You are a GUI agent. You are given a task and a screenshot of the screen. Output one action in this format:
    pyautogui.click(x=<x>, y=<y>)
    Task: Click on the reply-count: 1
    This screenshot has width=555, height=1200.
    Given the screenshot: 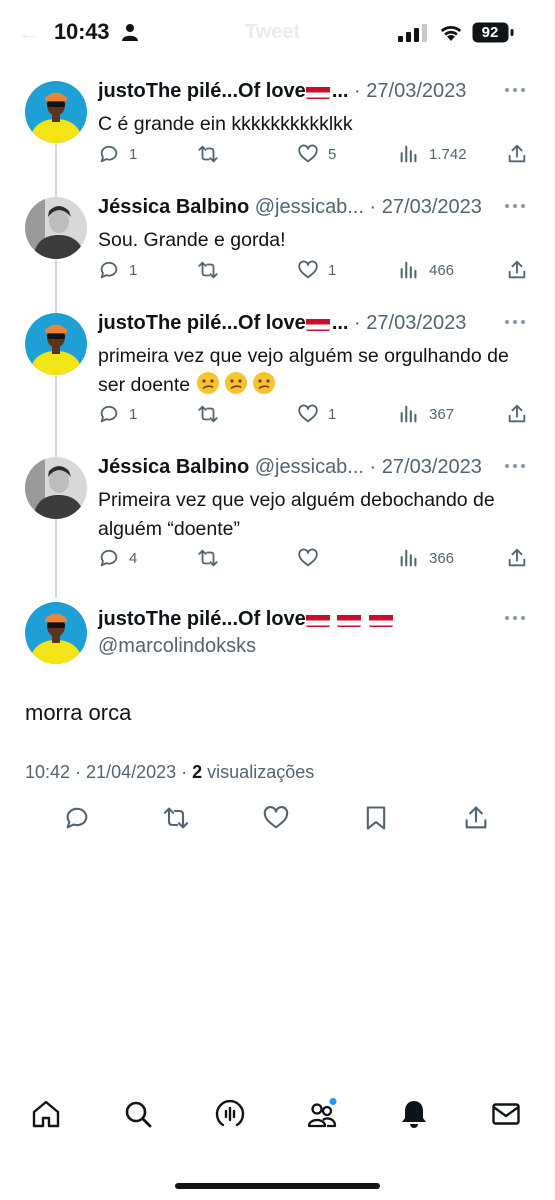 What is the action you would take?
    pyautogui.click(x=133, y=154)
    